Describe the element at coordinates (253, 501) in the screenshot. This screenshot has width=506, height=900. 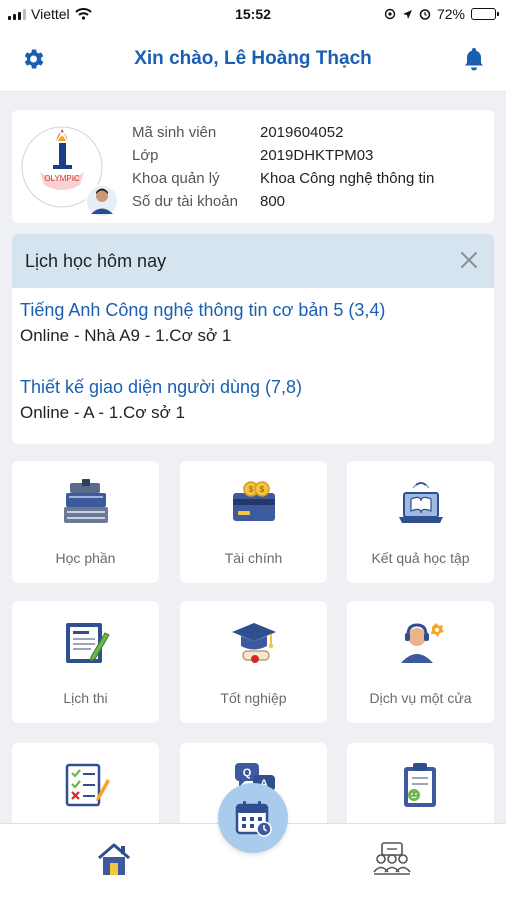
I see `credit-card-icon: $ $` at that location.